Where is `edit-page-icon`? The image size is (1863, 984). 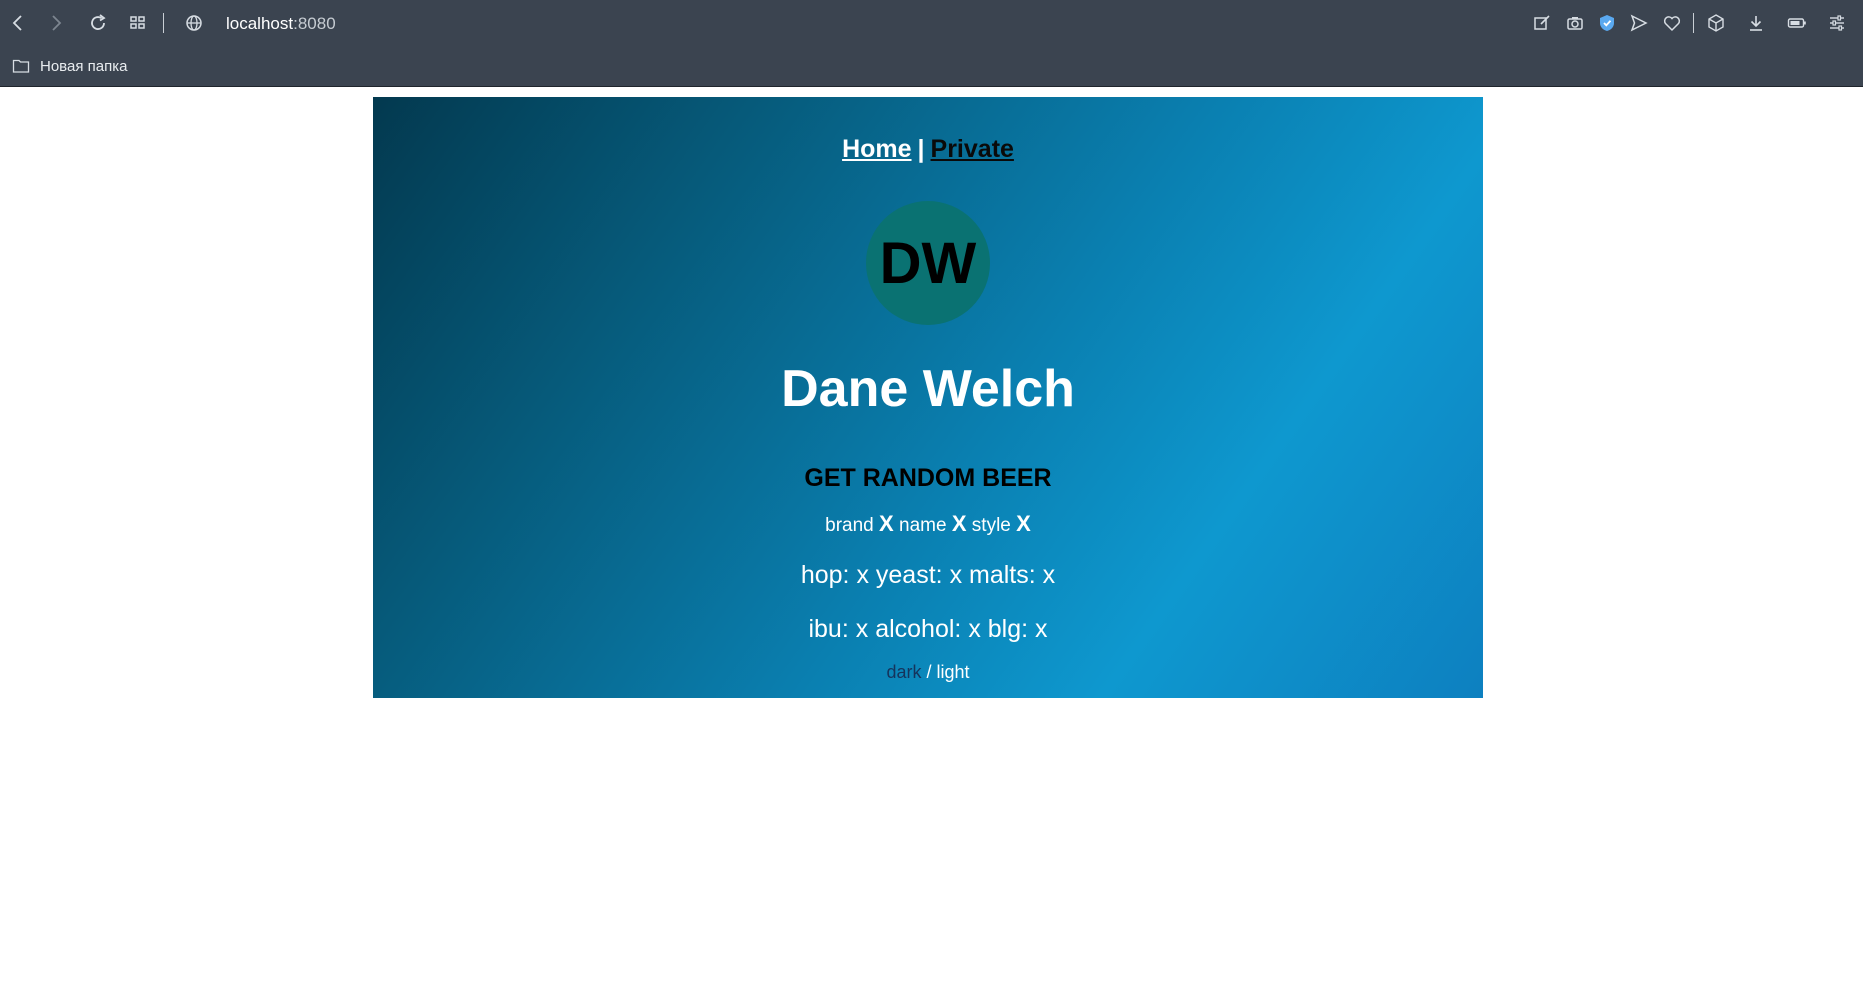 edit-page-icon is located at coordinates (1542, 23).